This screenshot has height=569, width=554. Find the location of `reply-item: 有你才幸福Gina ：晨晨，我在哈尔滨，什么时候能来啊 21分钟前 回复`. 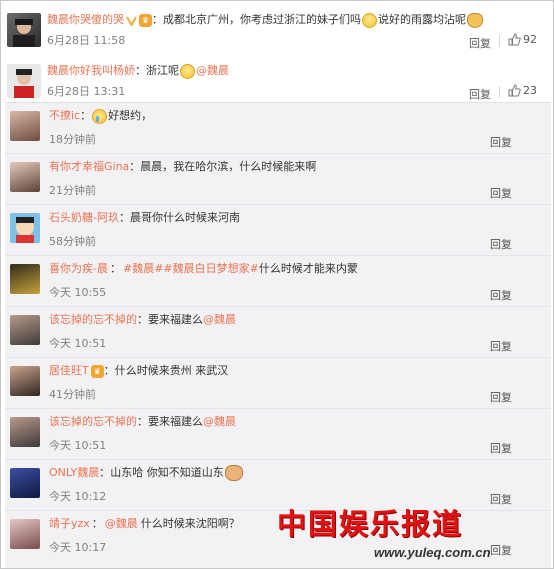

reply-item: 有你才幸福Gina ：晨晨，我在哈尔滨，什么时候能来啊 21分钟前 回复 is located at coordinates (278, 179).